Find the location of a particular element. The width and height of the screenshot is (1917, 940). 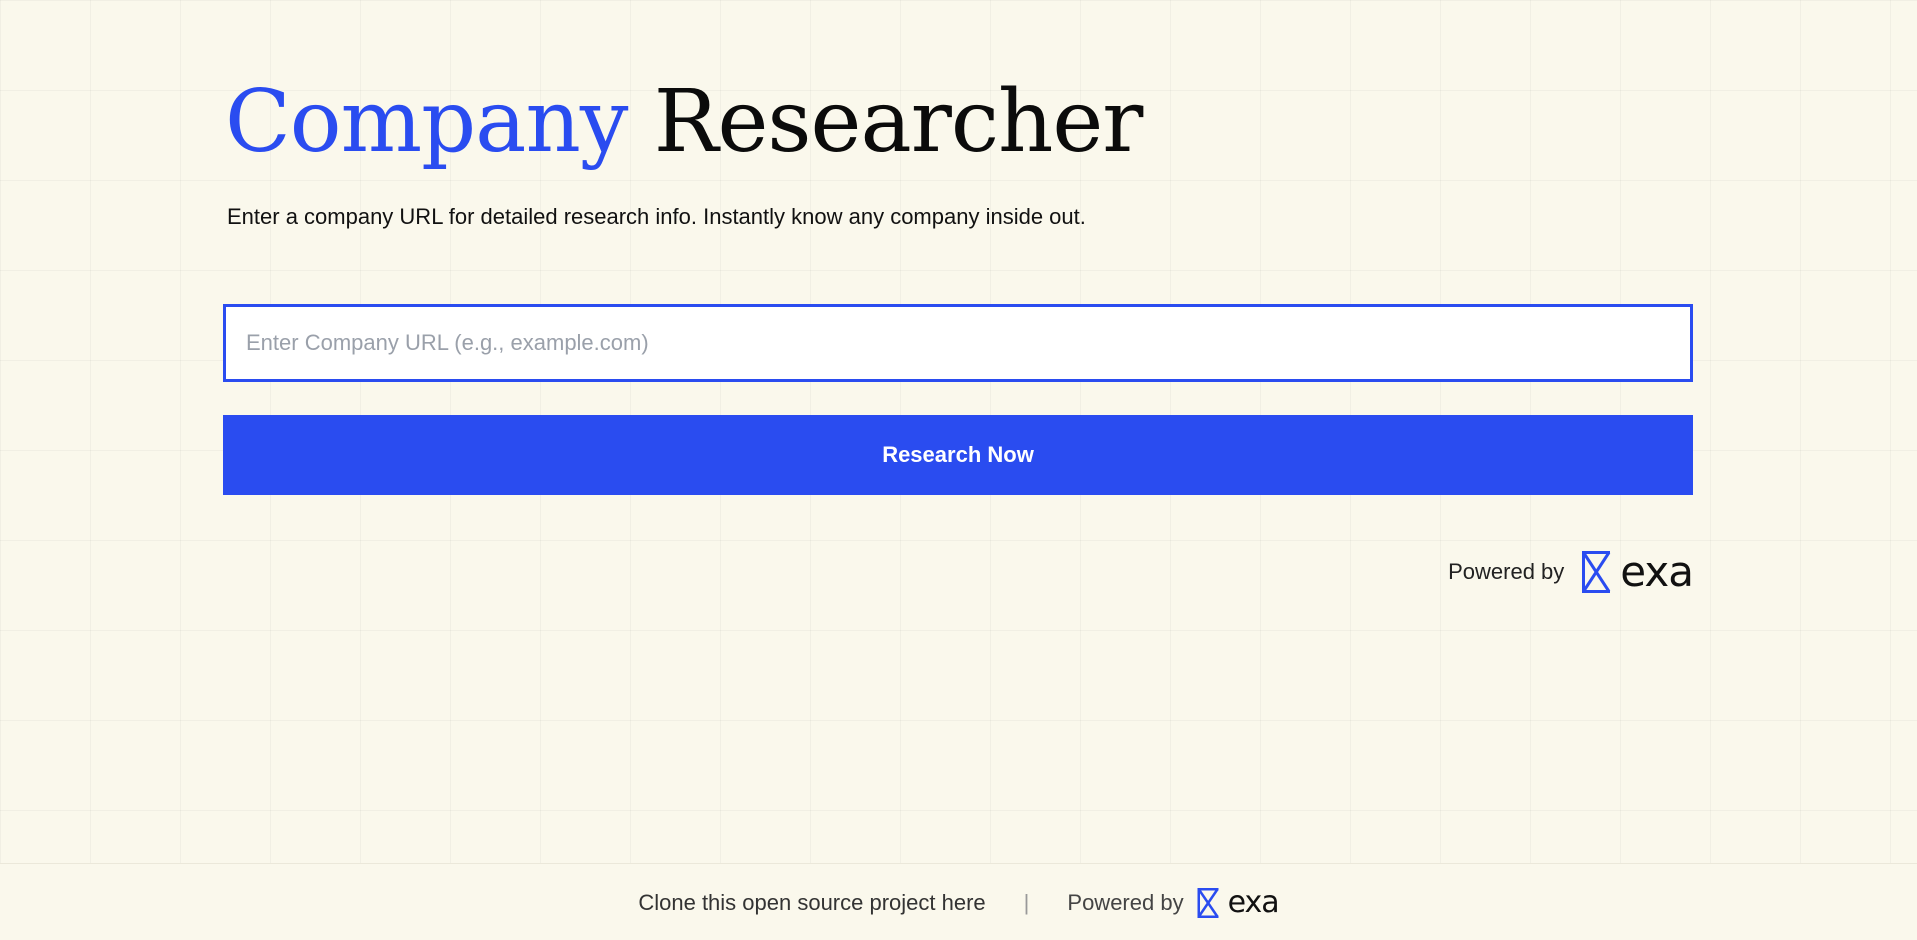

exa-wordmark: exa is located at coordinates (1657, 571).